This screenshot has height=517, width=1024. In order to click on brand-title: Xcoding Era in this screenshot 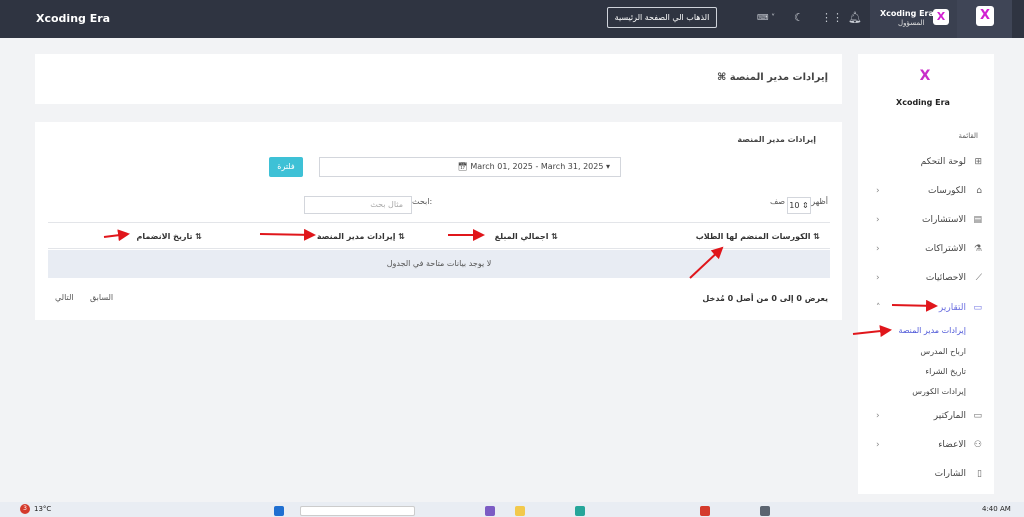, I will do `click(73, 18)`.